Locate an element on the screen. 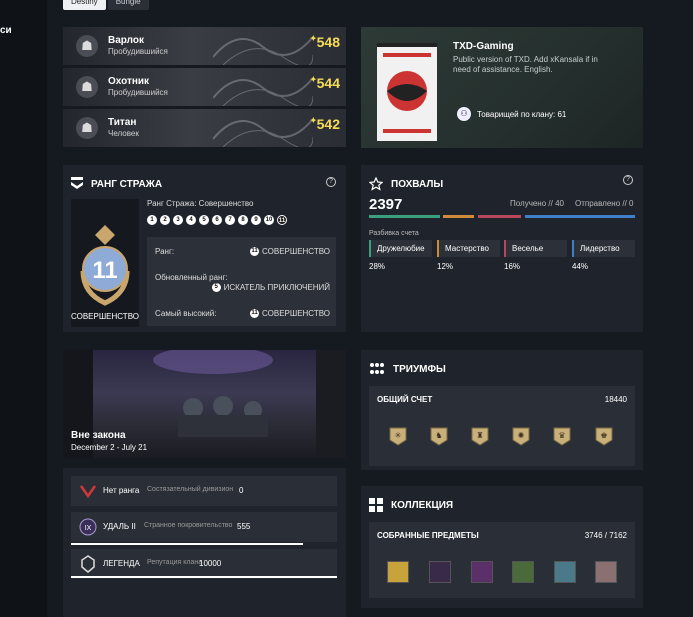  character-card-titan: ☗ Титан Человек ✦542 is located at coordinates (204, 128).